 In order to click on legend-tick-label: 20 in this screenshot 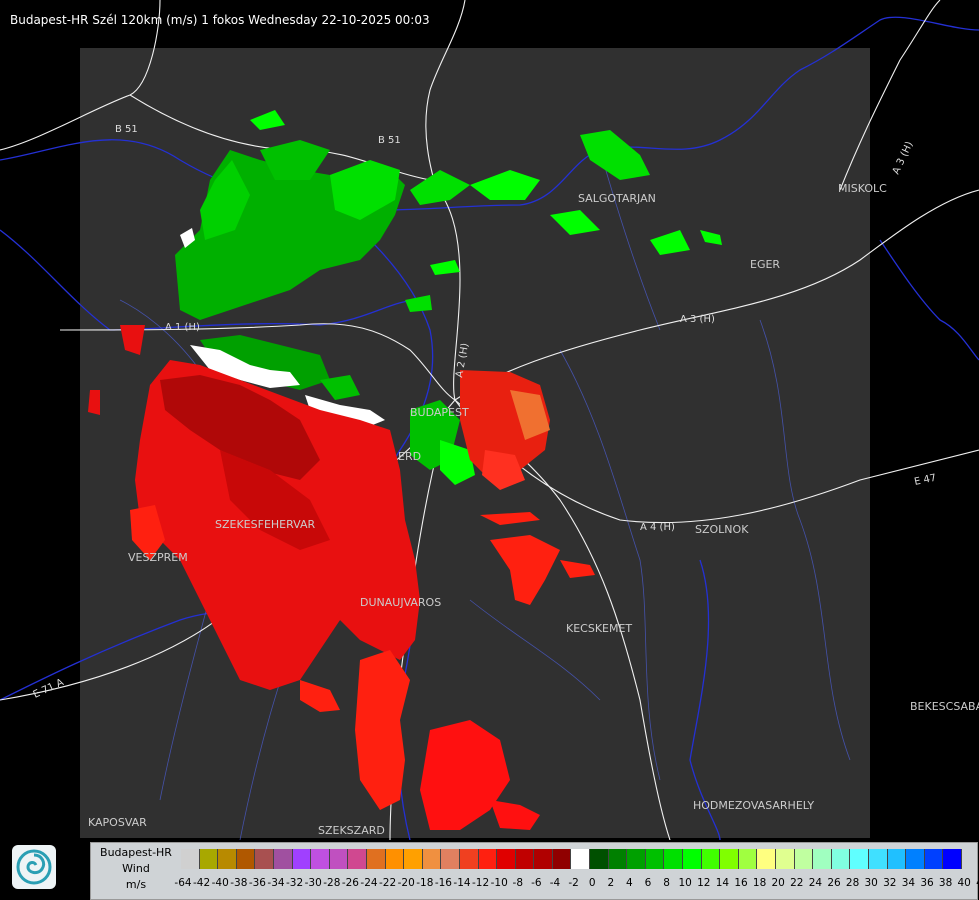, I will do `click(778, 883)`.